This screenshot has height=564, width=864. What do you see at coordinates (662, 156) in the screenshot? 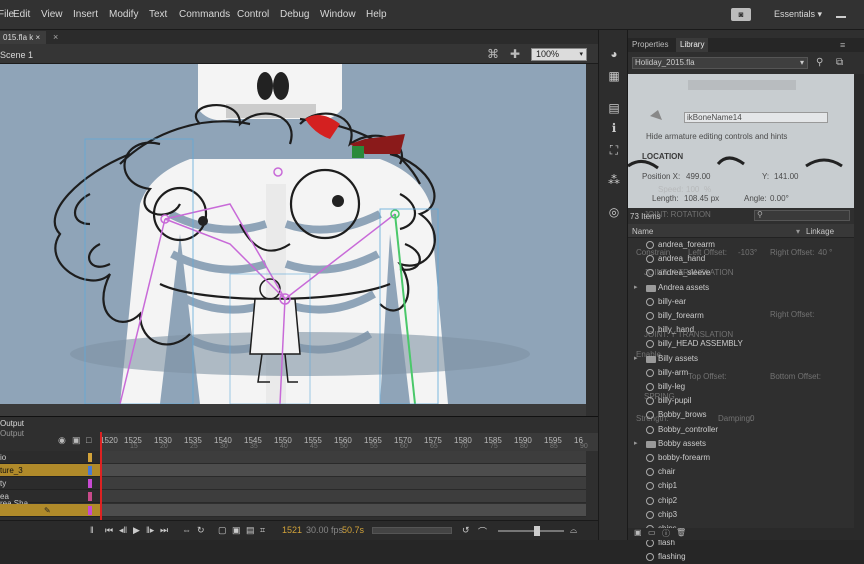
I see `location-section: LOCATION` at bounding box center [662, 156].